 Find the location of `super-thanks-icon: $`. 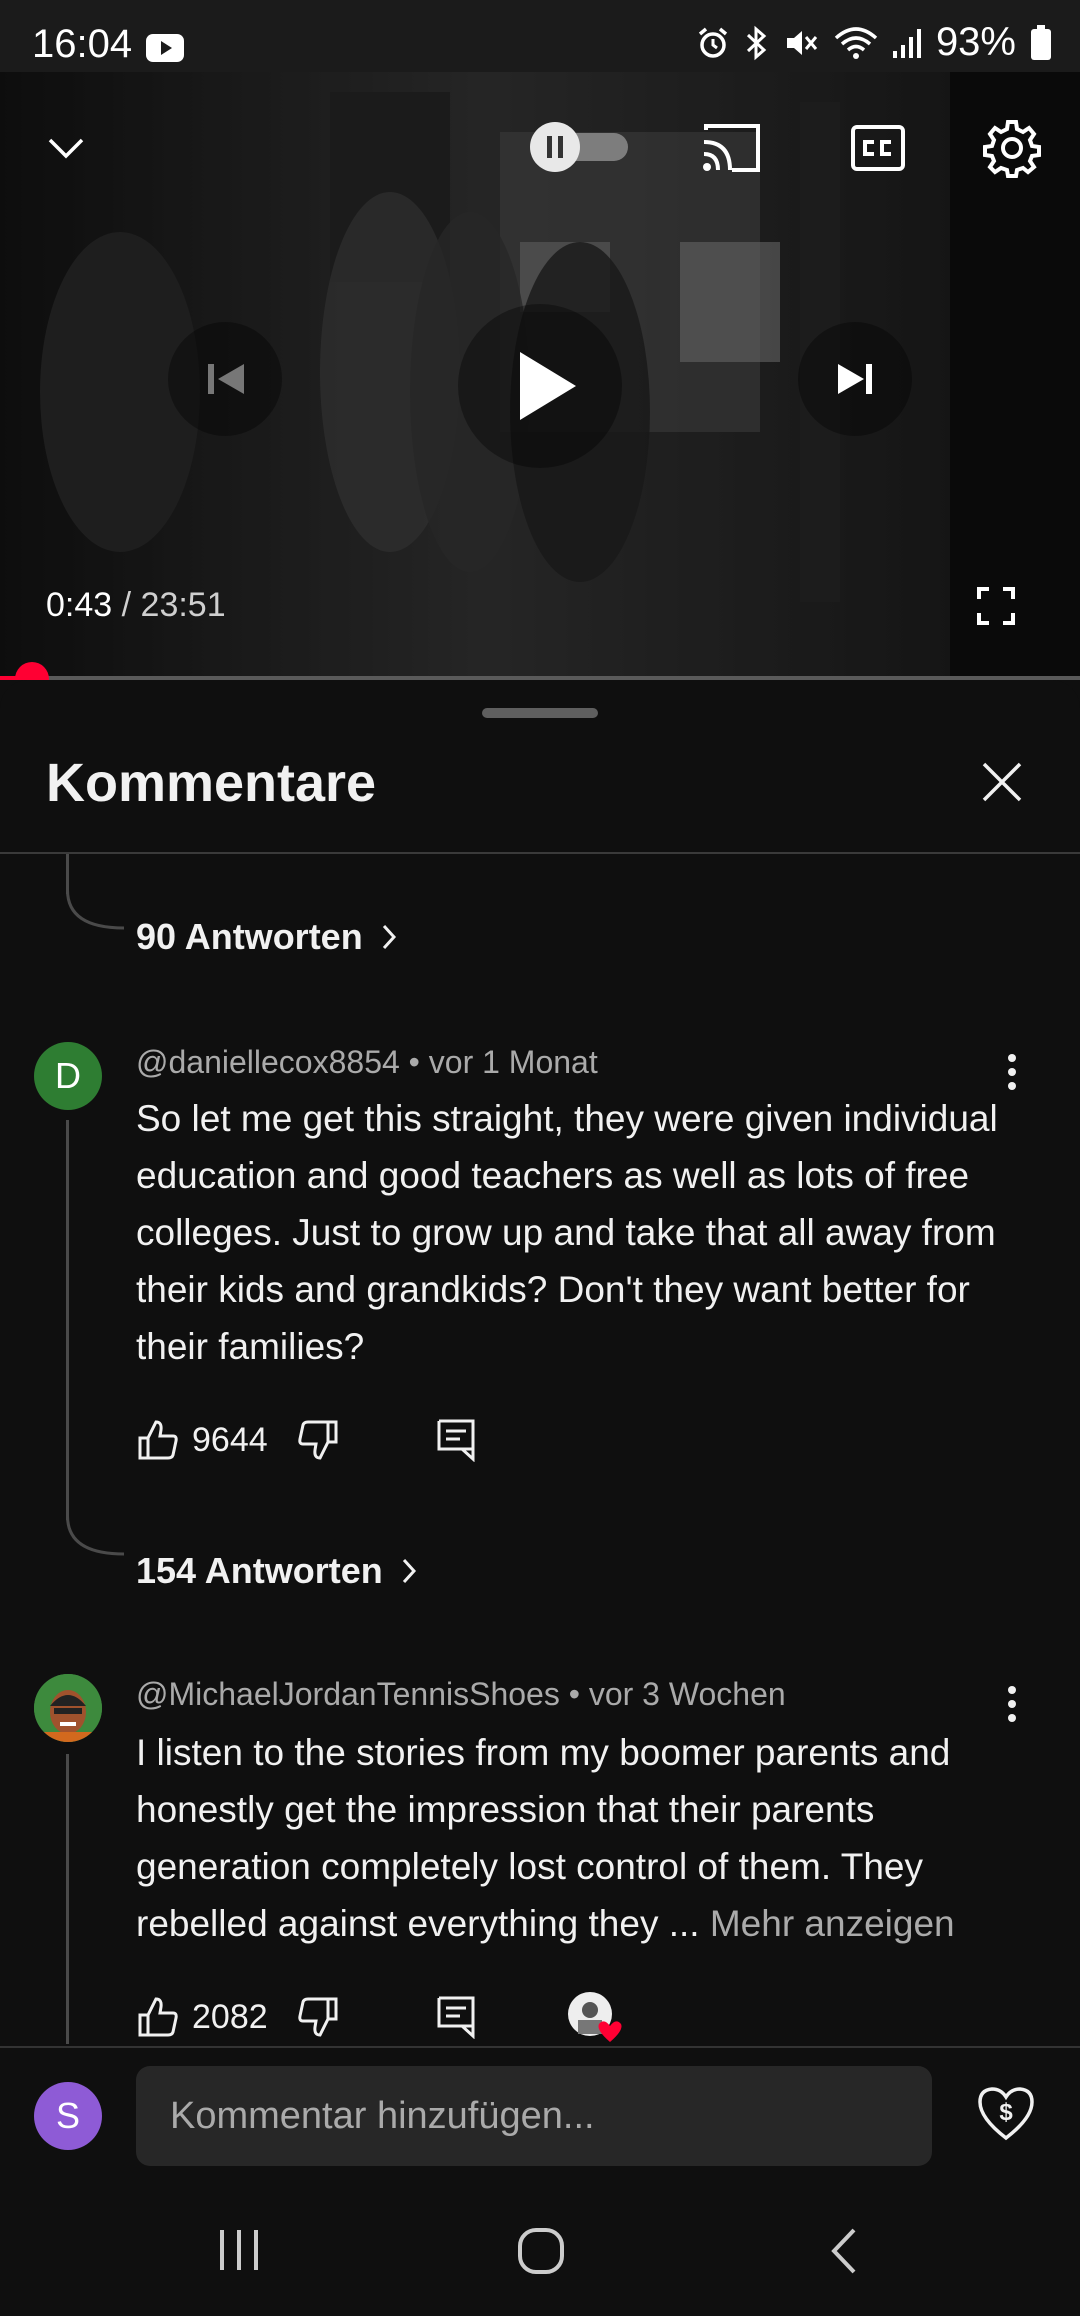

super-thanks-icon: $ is located at coordinates (1006, 2114).